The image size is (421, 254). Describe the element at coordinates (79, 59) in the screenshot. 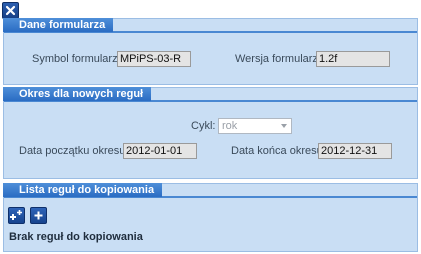

I see `symbol-label: Symbol formularza:` at that location.